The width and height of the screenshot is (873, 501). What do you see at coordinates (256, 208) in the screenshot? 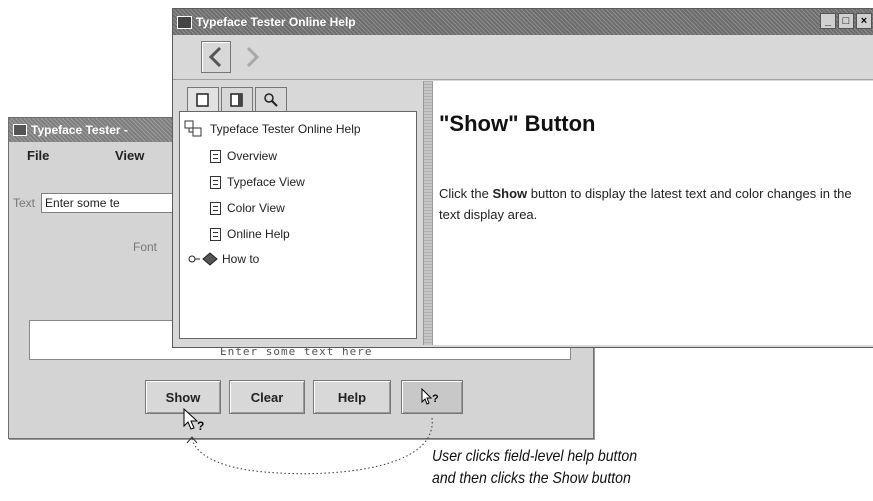
I see `tree-item-label: Color View` at bounding box center [256, 208].